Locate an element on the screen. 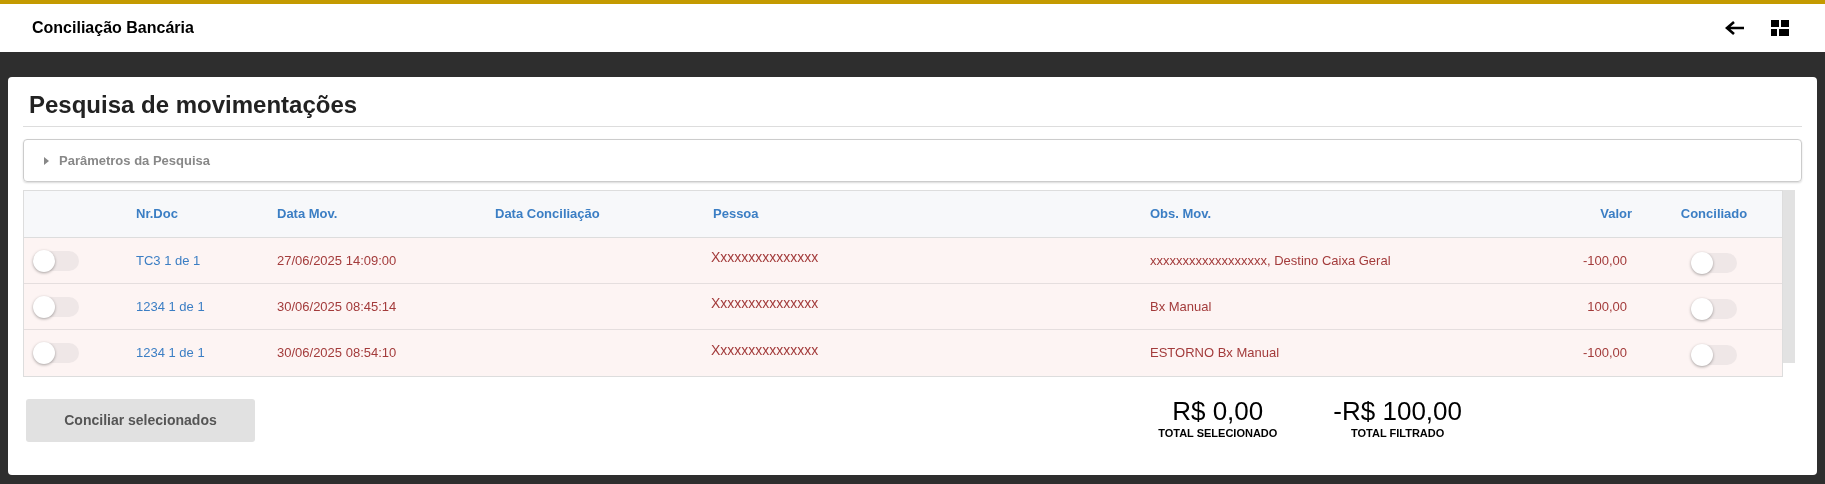 This screenshot has height=484, width=1825. grid-icon is located at coordinates (1780, 28).